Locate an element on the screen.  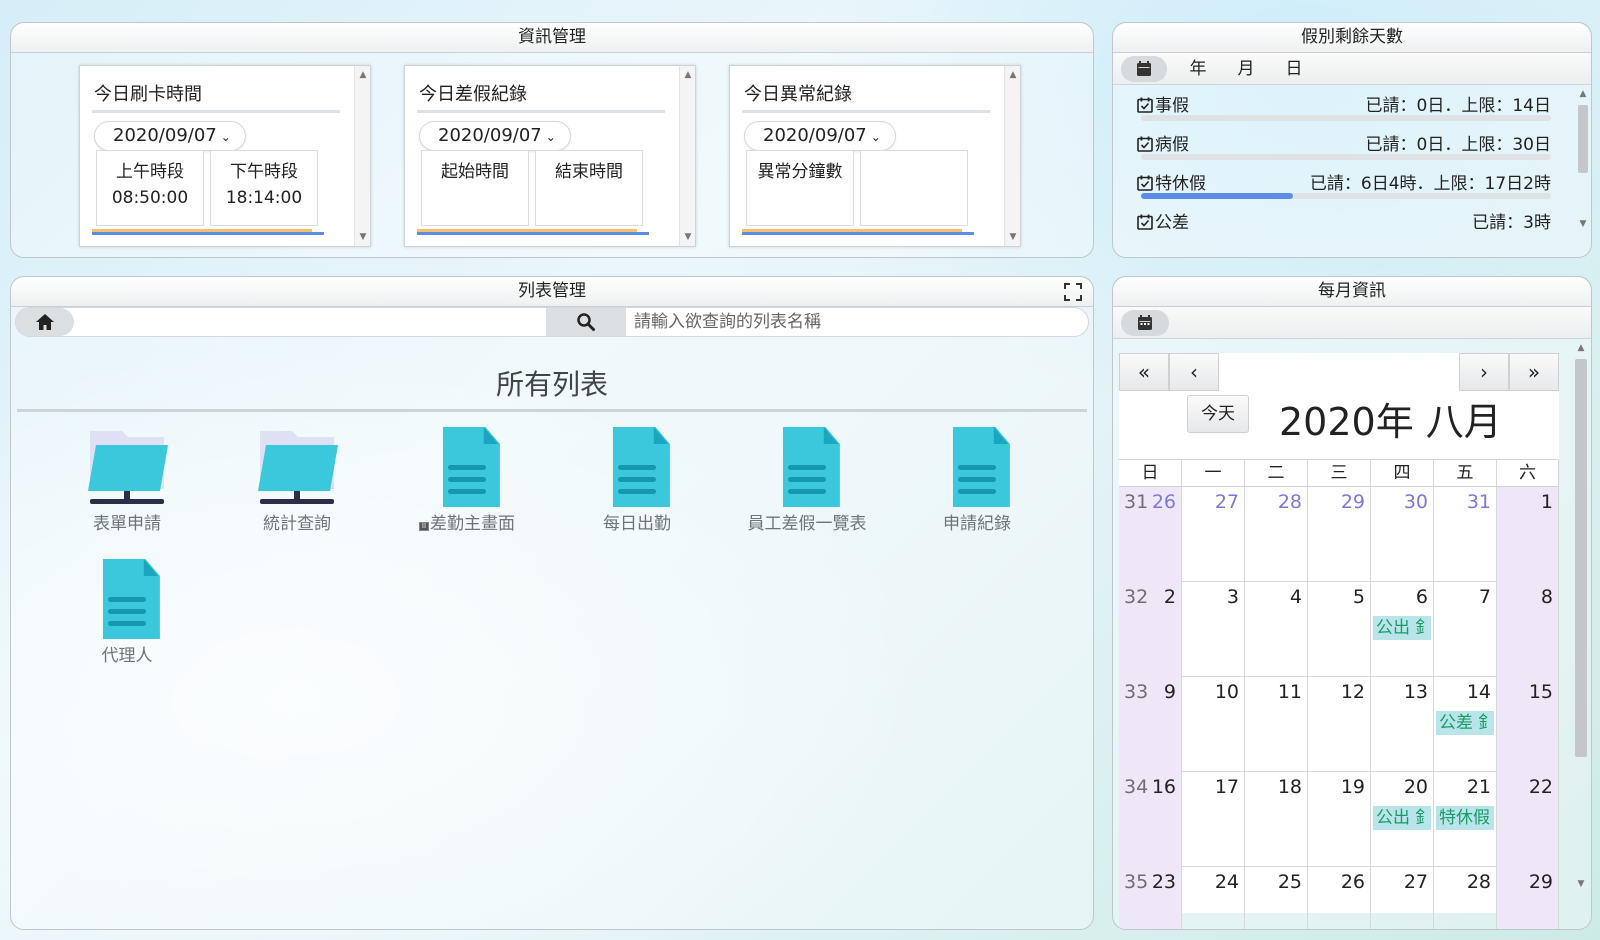
next-year-button: » is located at coordinates (1534, 372).